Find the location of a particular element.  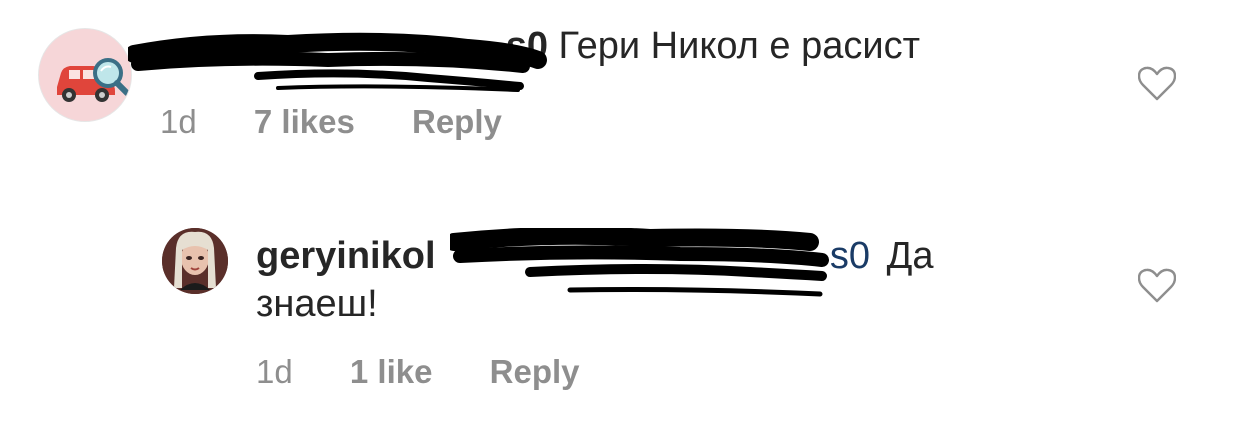

comment-meta: 1d 7 likes Reply is located at coordinates (331, 122).